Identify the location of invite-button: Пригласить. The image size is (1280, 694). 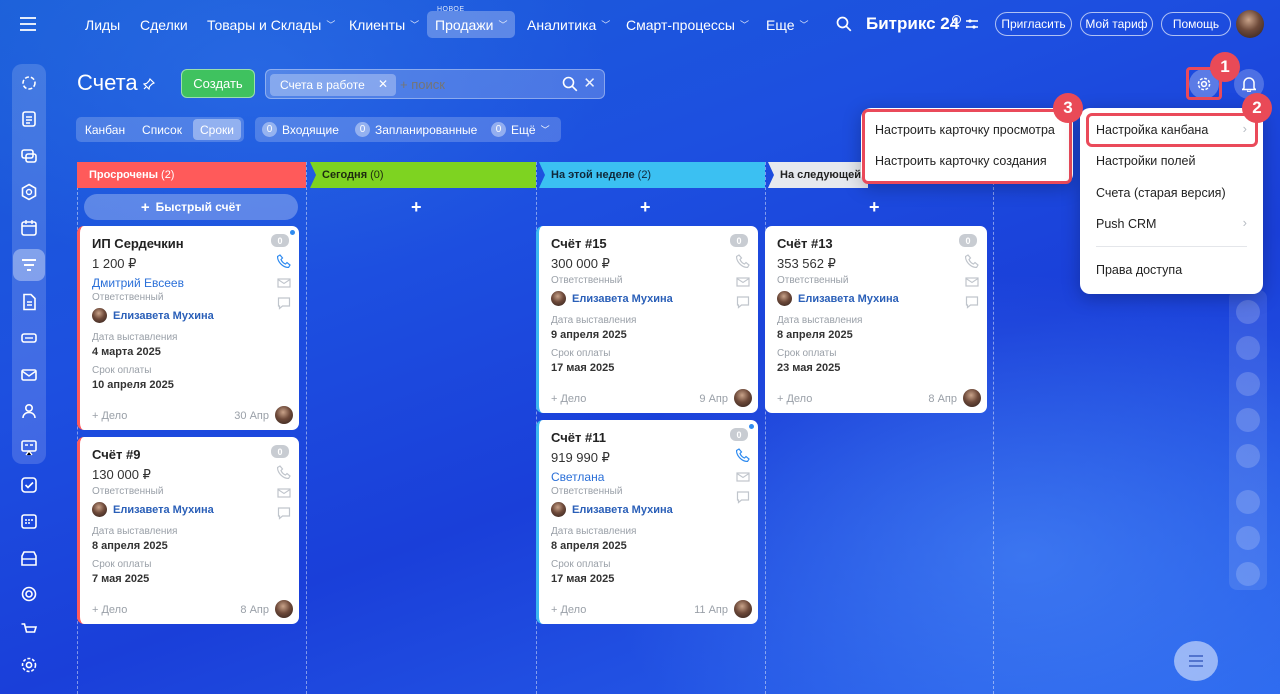
(1033, 24).